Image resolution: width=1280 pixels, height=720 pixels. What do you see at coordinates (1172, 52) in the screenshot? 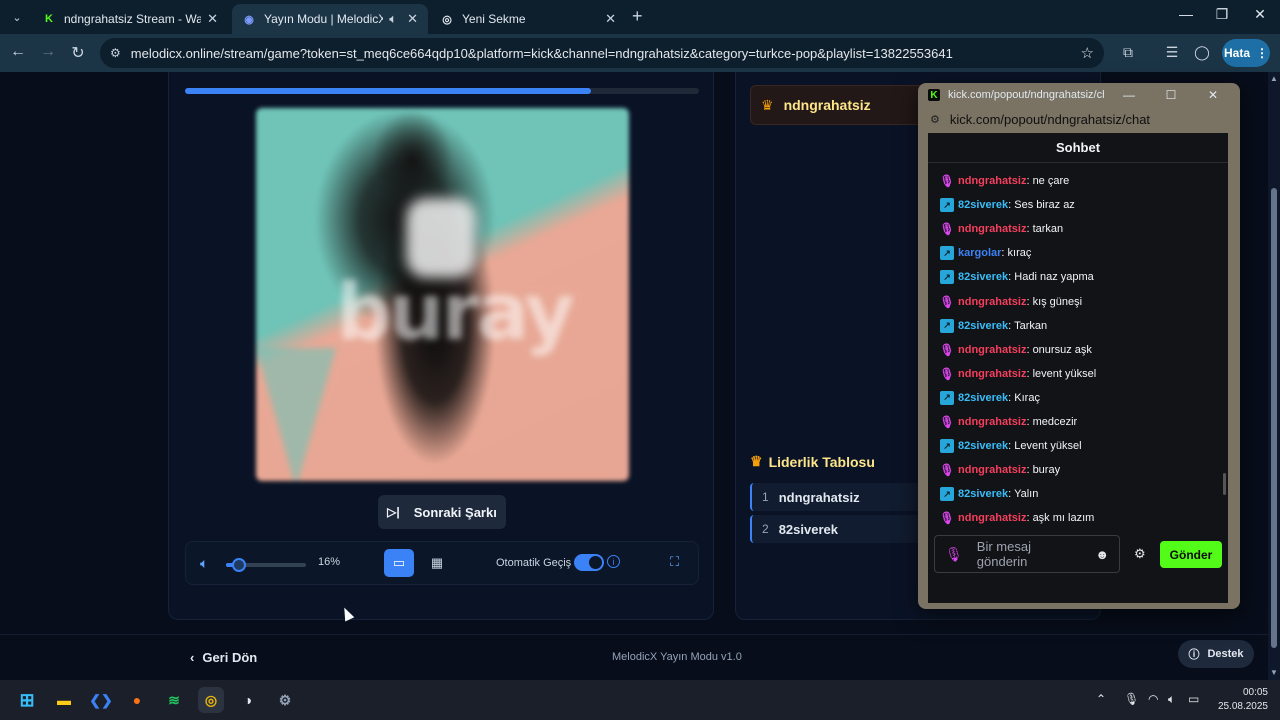
I see `media-control-icon: ☰` at bounding box center [1172, 52].